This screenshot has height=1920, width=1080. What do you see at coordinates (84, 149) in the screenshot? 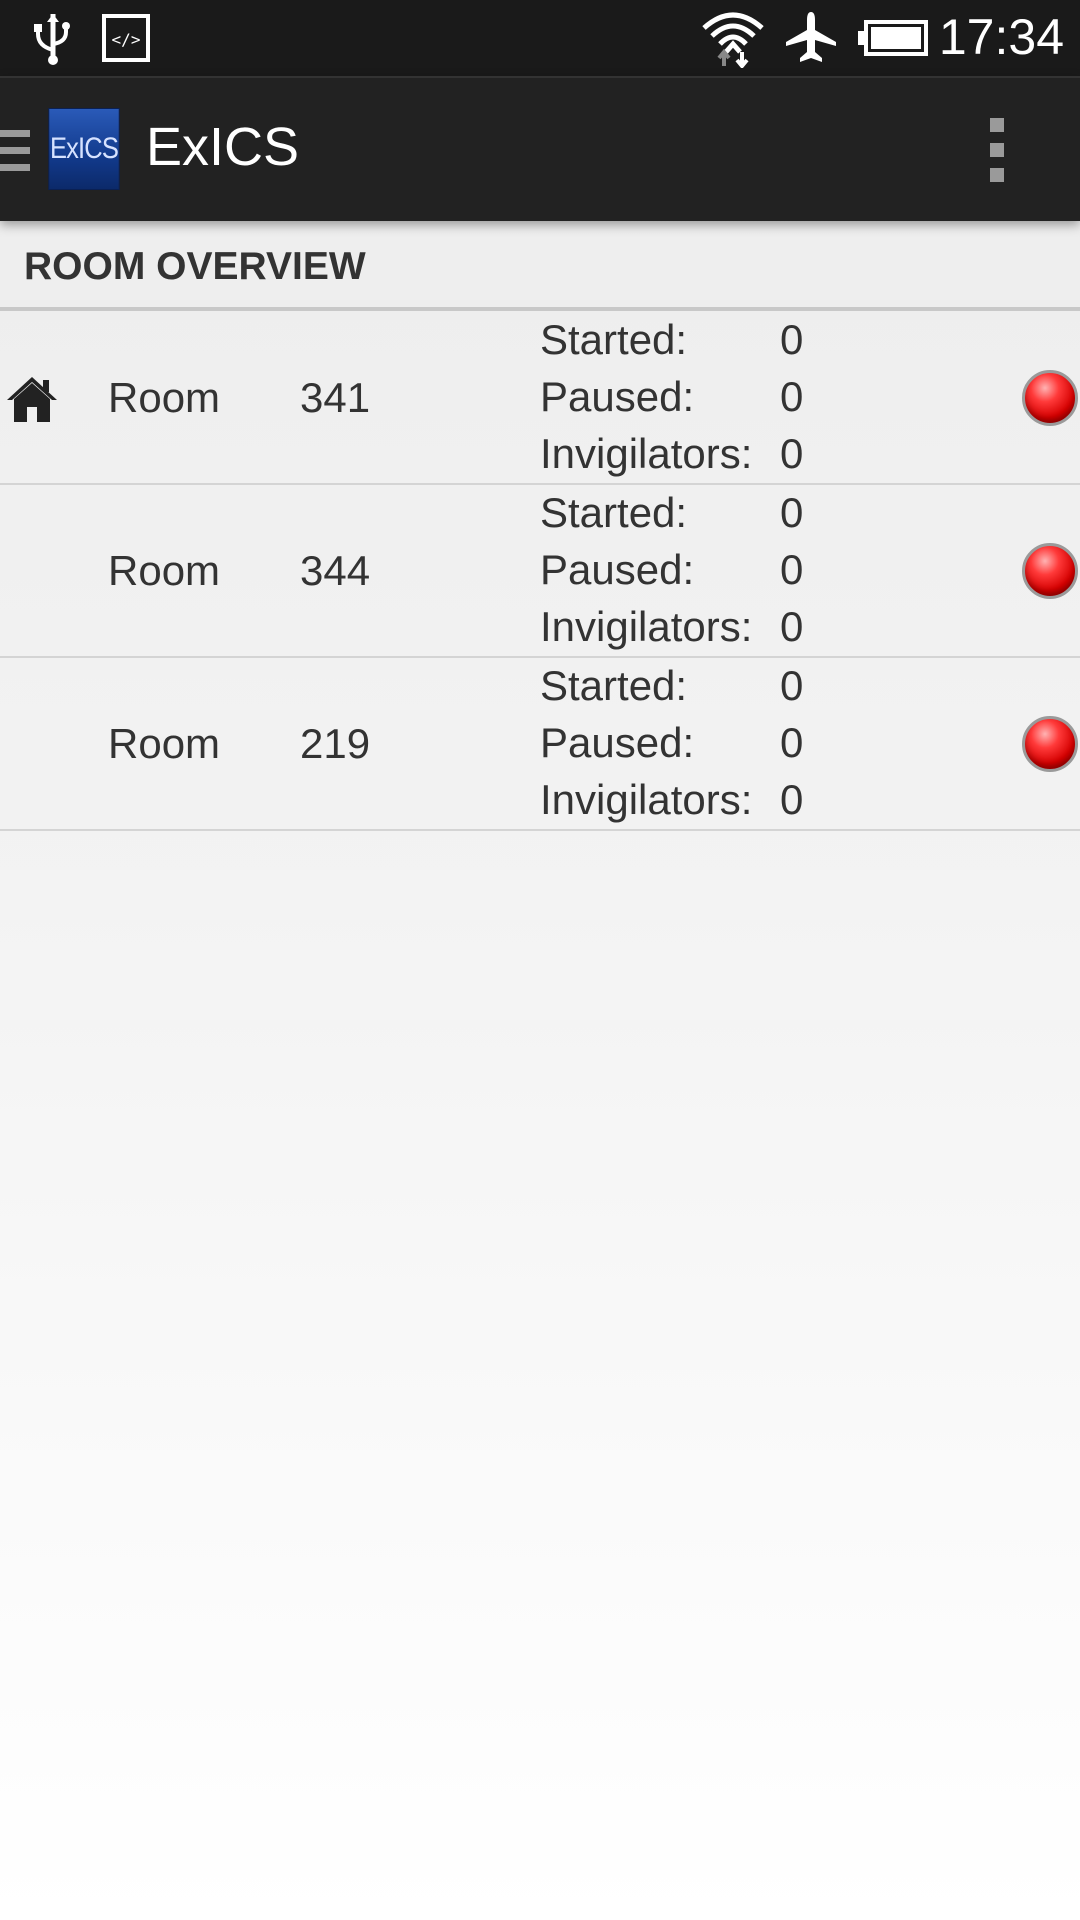
I see `app-logo: ExICS` at bounding box center [84, 149].